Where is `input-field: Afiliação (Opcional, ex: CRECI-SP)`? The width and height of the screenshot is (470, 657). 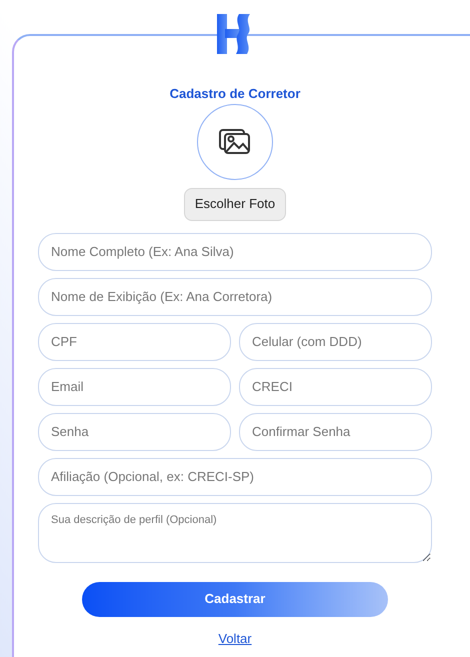 input-field: Afiliação (Opcional, ex: CRECI-SP) is located at coordinates (235, 477).